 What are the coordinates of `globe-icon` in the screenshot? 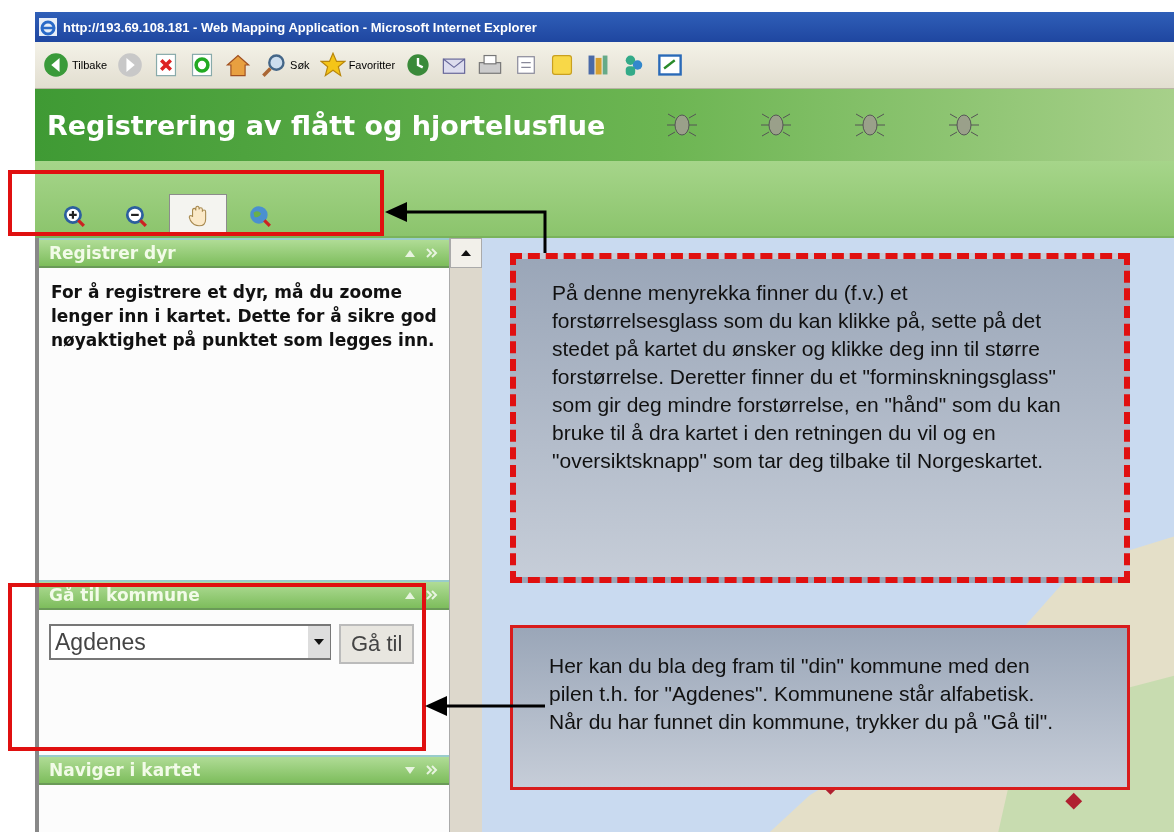 It's located at (260, 215).